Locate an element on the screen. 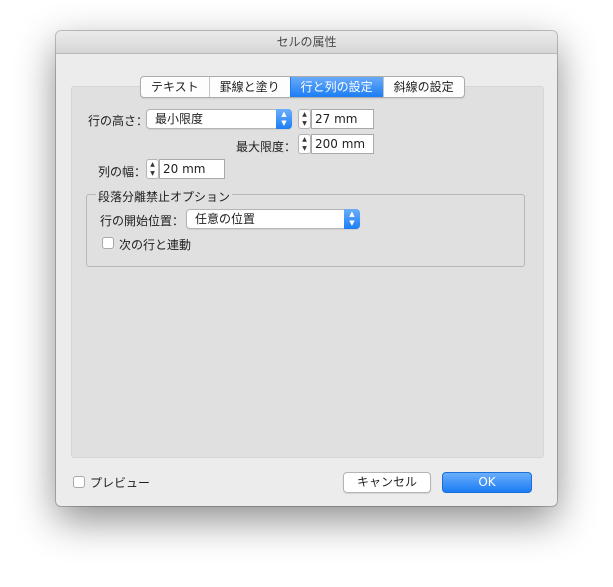  ok-button: OK is located at coordinates (487, 482).